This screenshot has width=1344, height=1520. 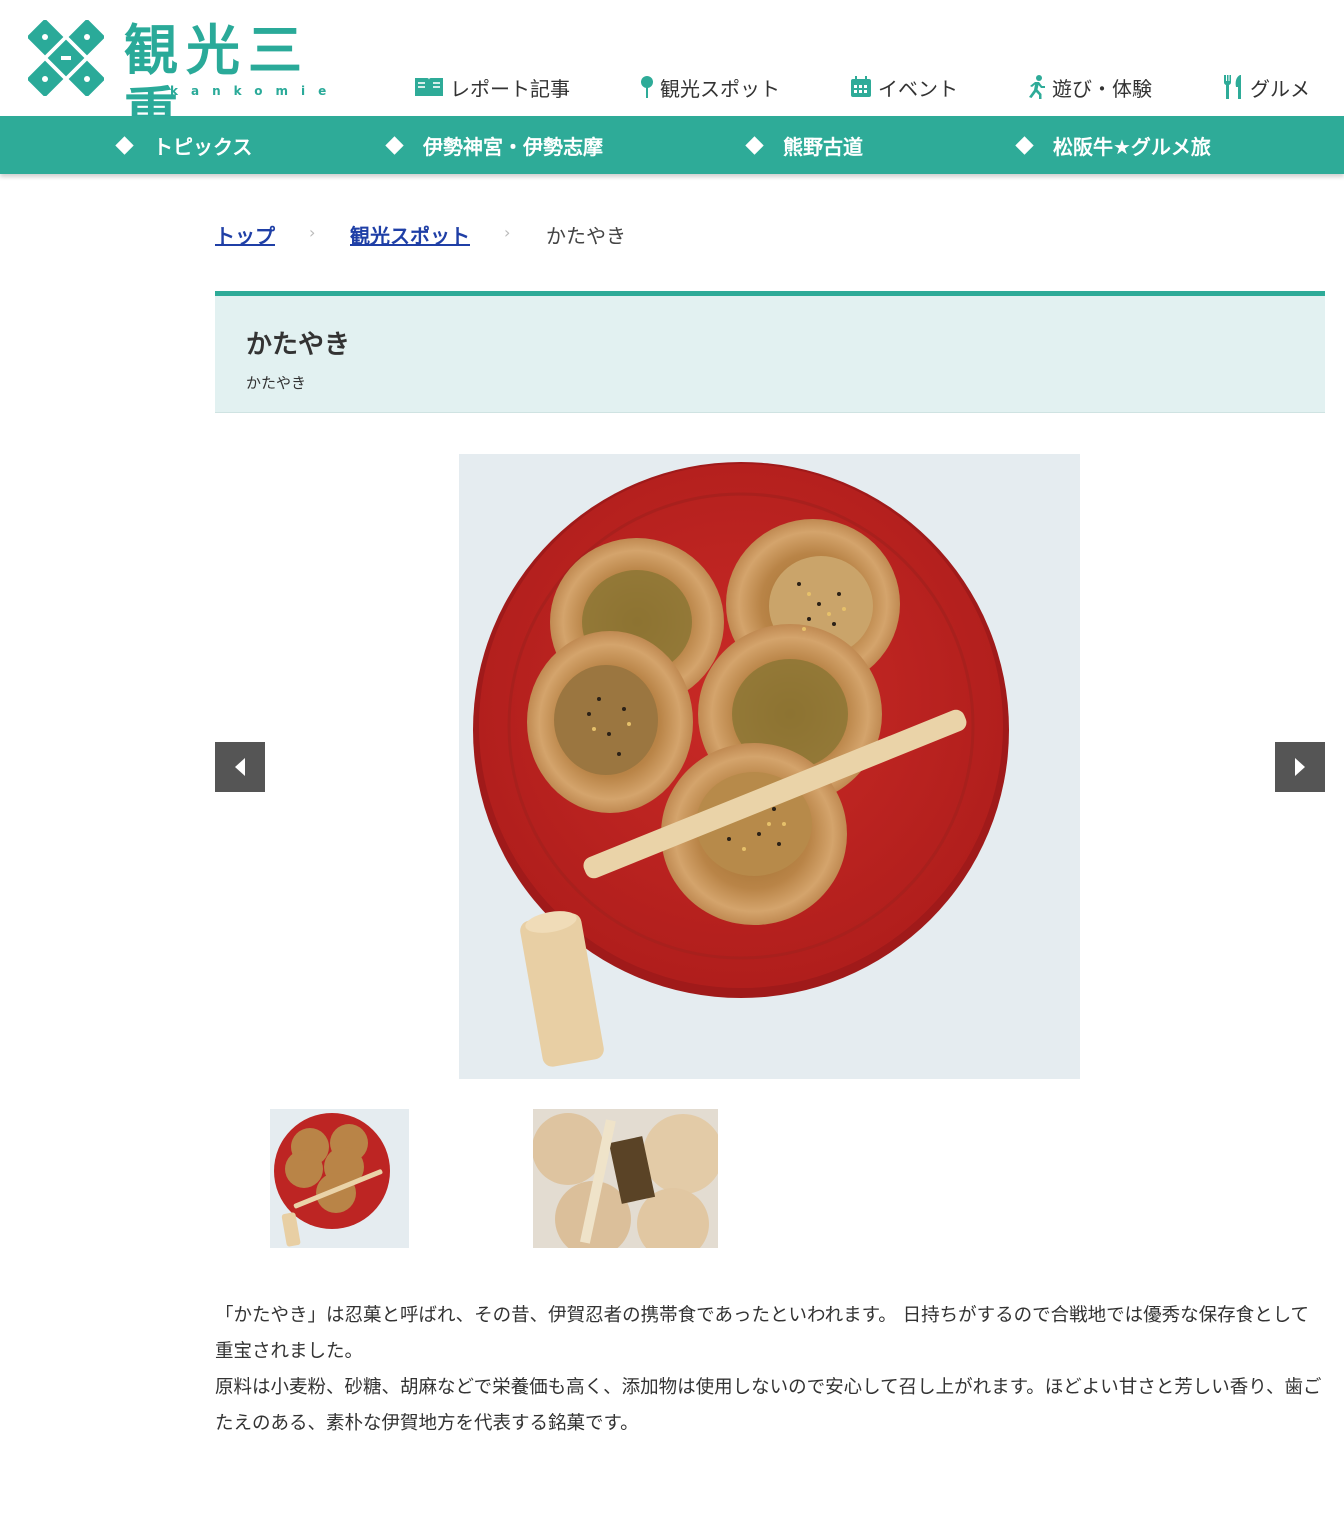 I want to click on category-label: 松阪牛★グルメ旅, so click(x=1132, y=146).